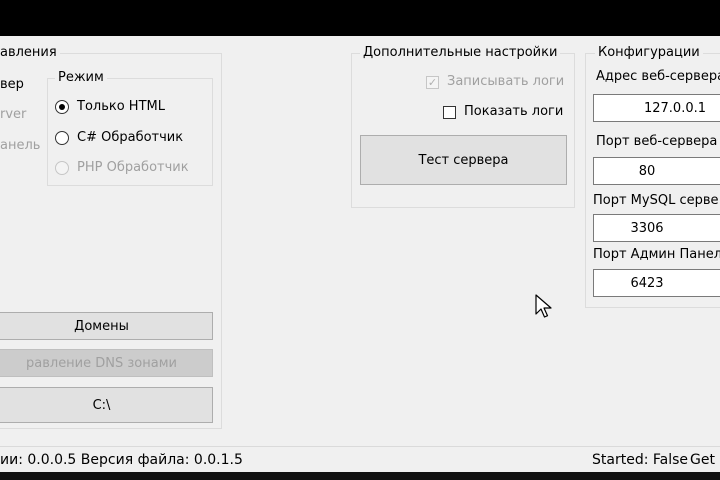 The image size is (720, 480). Describe the element at coordinates (640, 460) in the screenshot. I see `status-started: Started: False` at that location.